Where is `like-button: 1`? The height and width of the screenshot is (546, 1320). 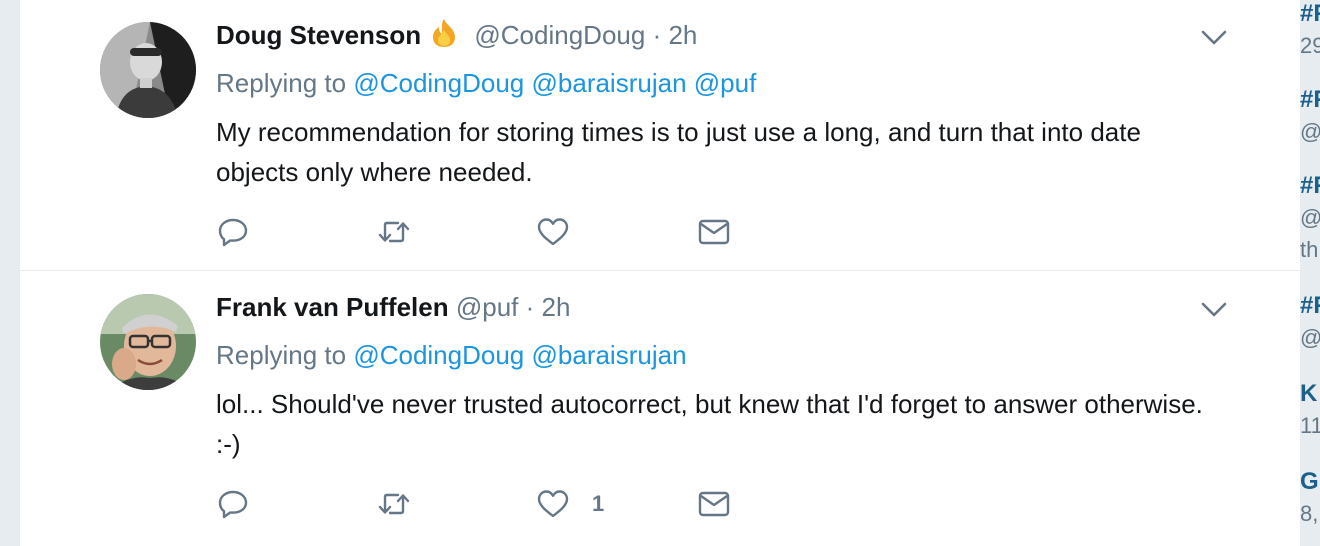 like-button: 1 is located at coordinates (570, 504).